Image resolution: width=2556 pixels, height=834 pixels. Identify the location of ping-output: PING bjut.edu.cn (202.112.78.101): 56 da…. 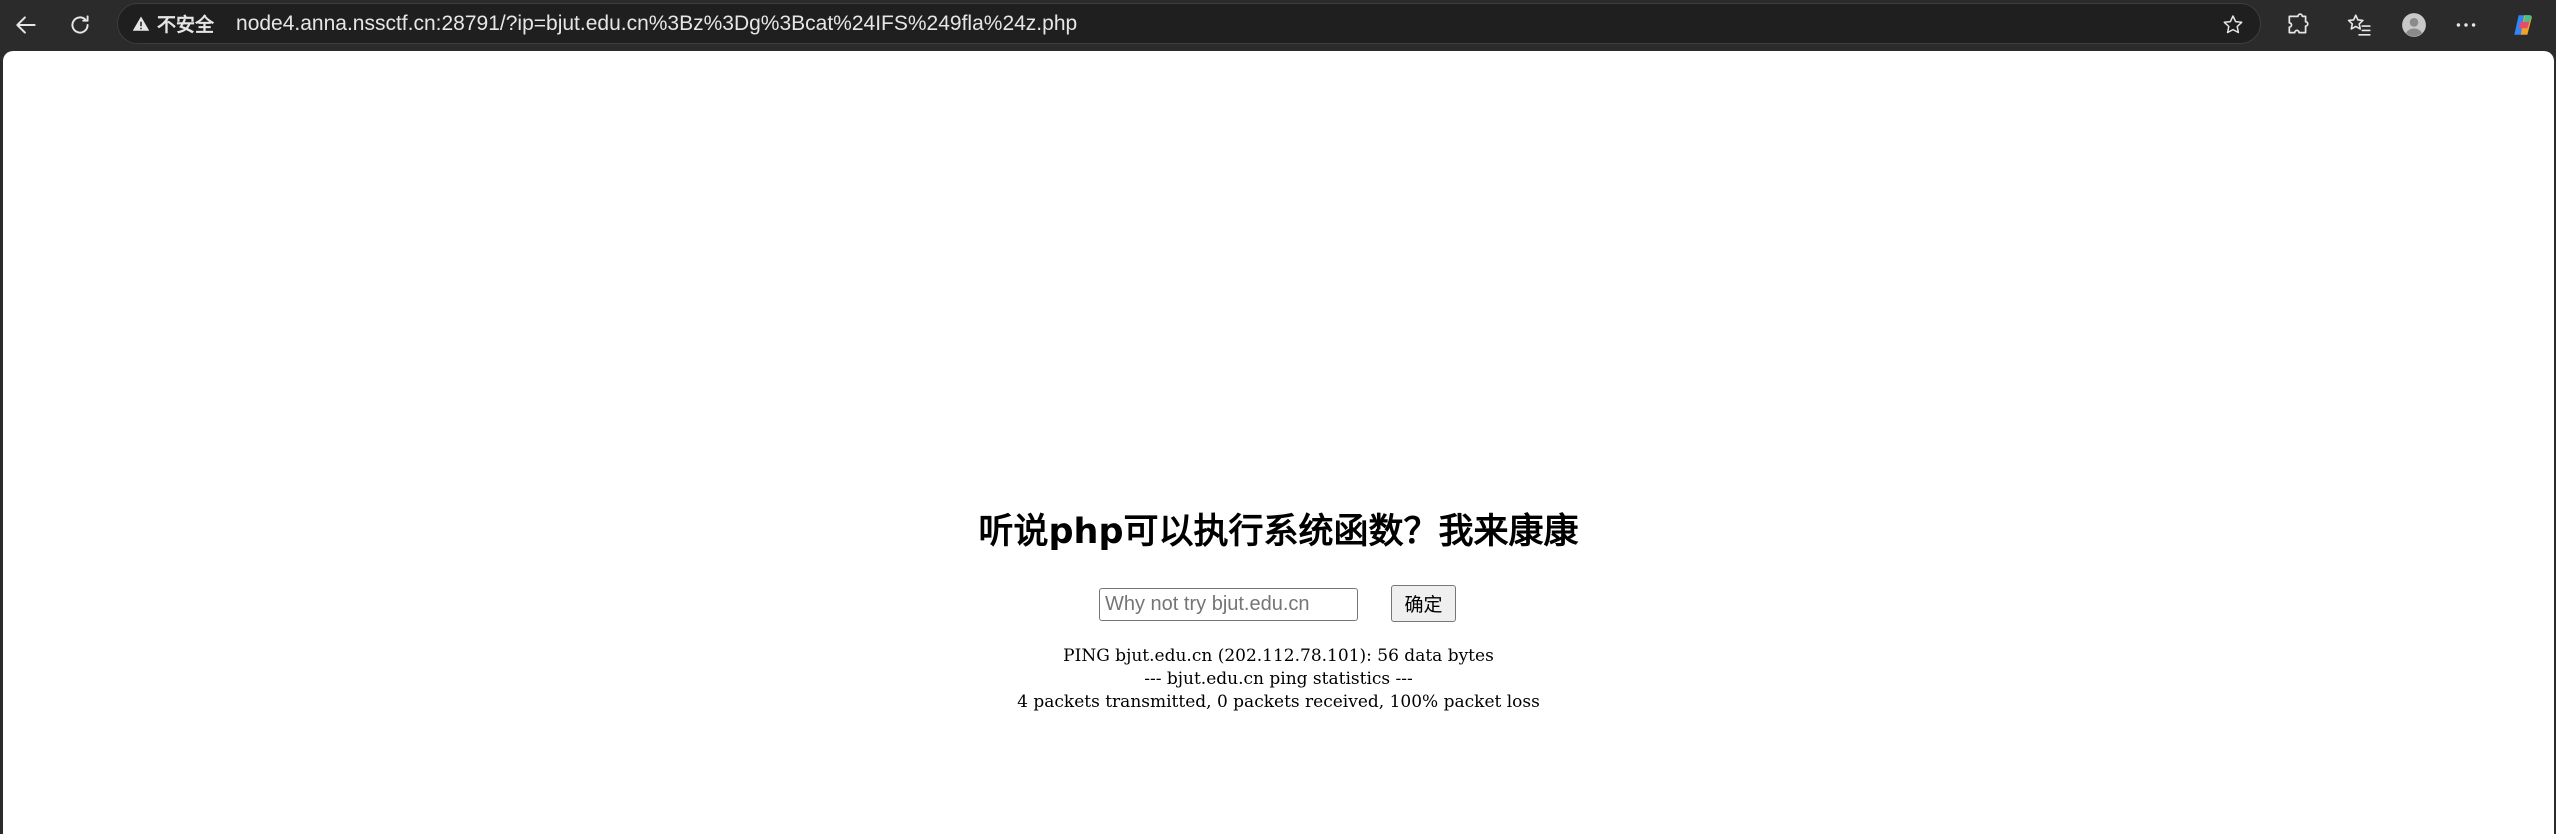
(1278, 679).